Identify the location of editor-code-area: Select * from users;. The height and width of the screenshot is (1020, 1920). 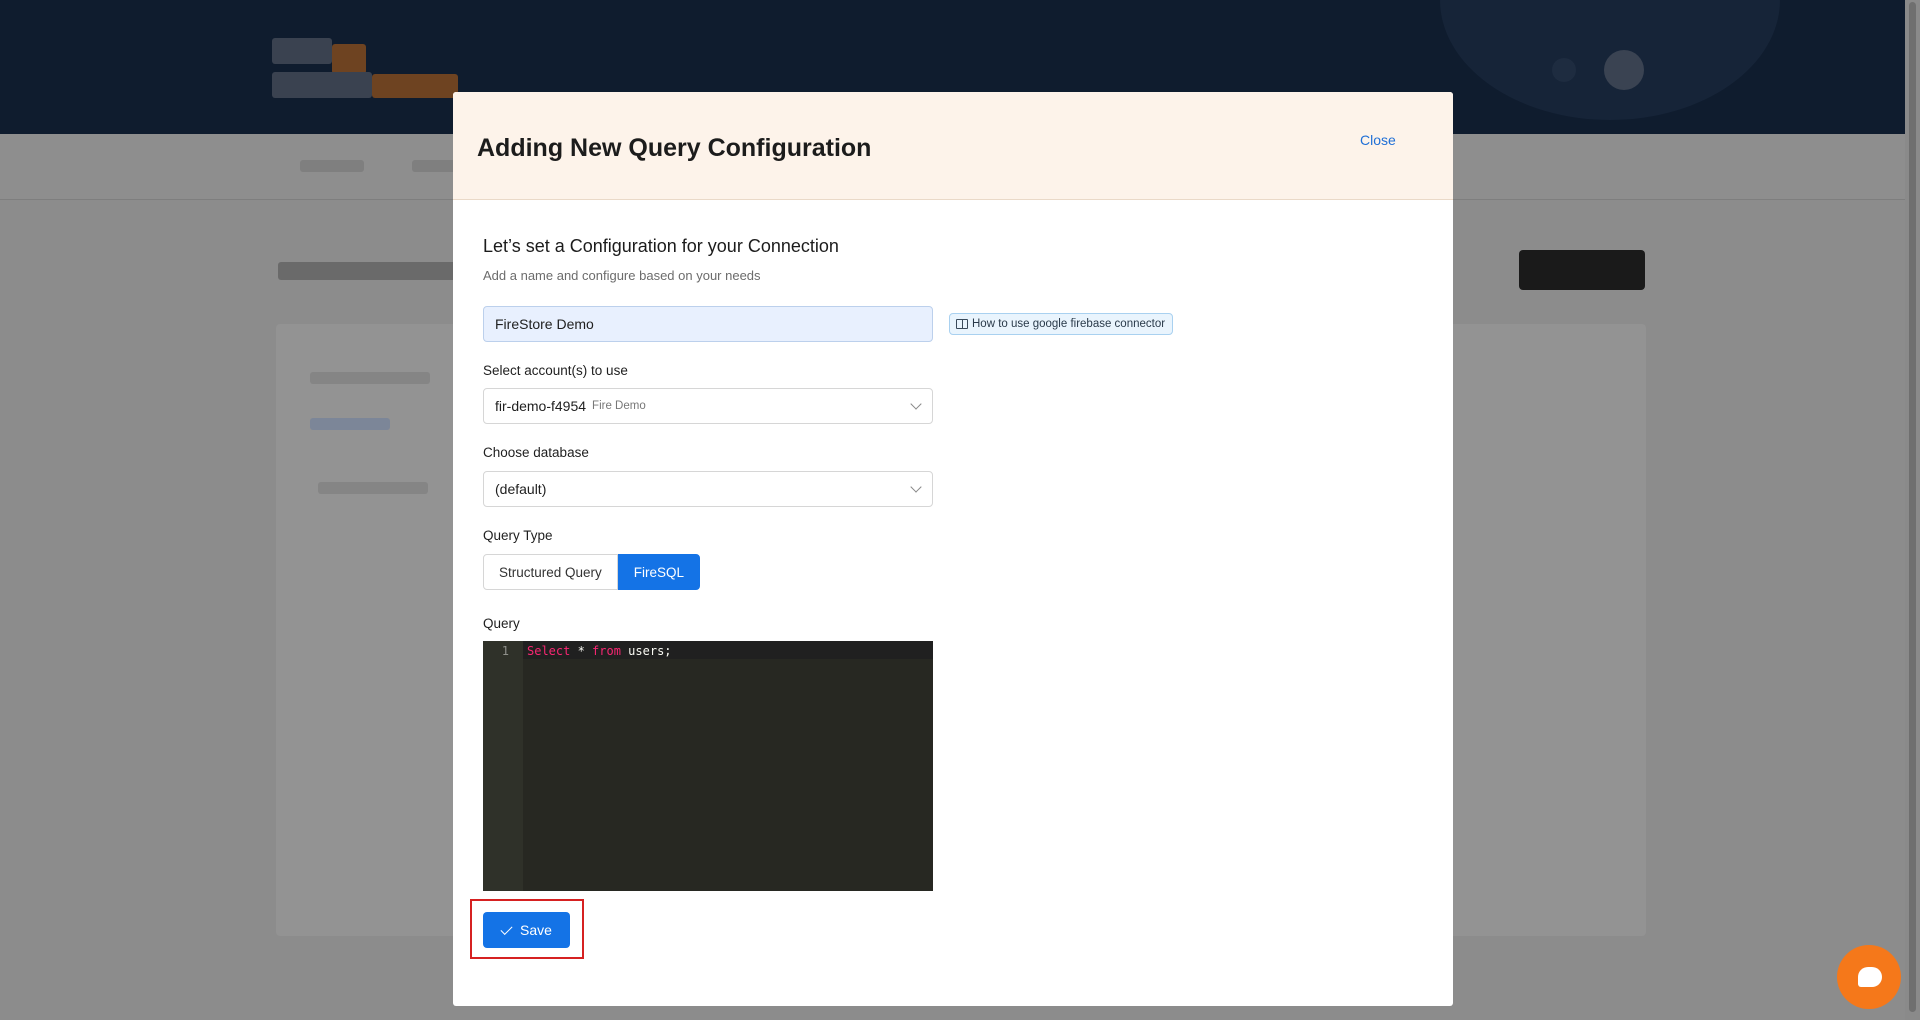
(728, 766).